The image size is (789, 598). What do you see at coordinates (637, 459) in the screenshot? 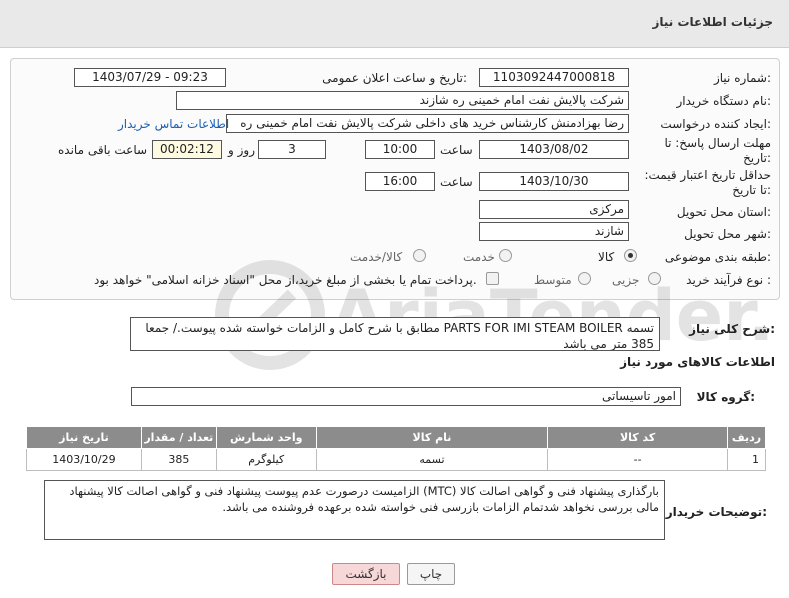
I see `cell-item-code: --` at bounding box center [637, 459].